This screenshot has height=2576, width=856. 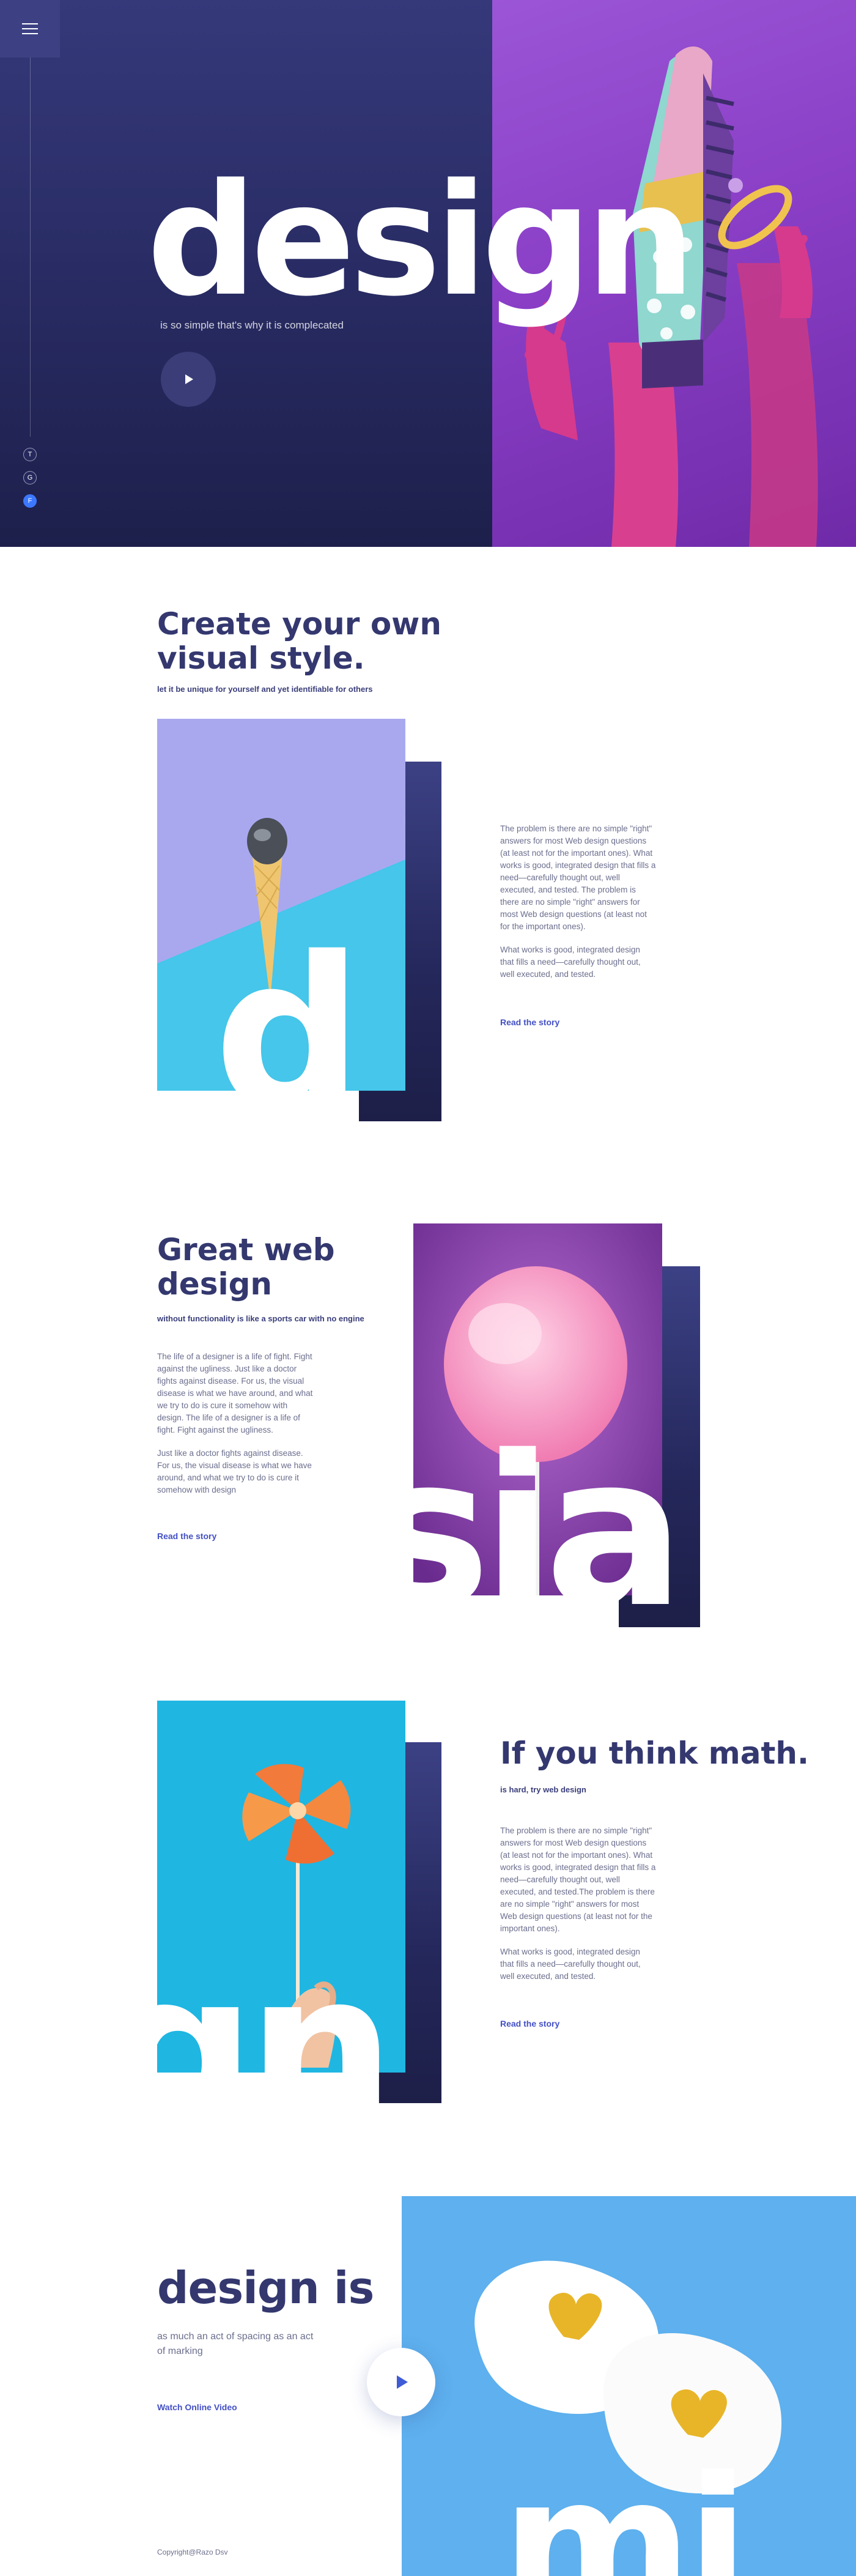 I want to click on section1-title-line1: Create your own, so click(x=299, y=624).